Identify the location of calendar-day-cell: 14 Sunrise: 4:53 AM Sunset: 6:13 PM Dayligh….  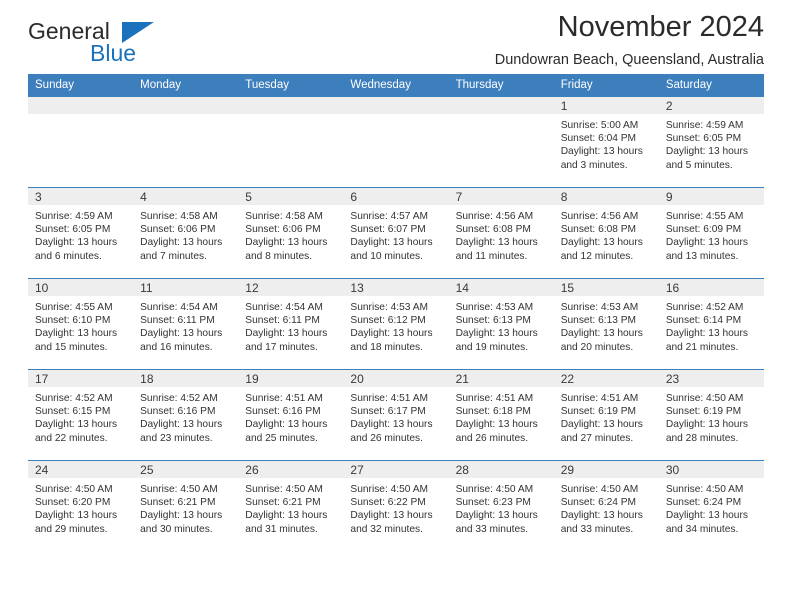
(501, 324).